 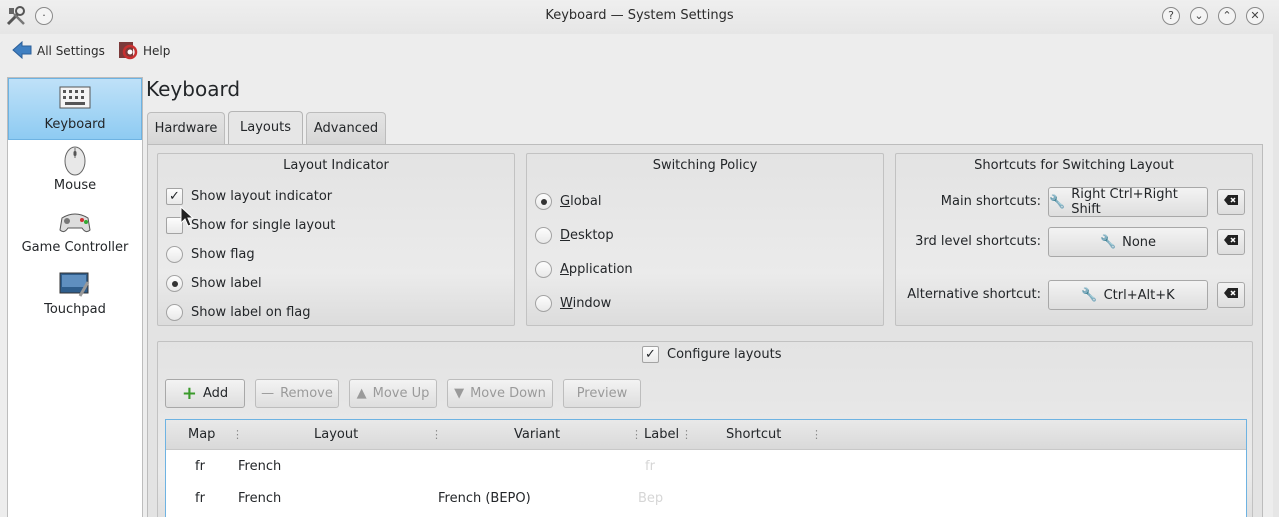 I want to click on group-title: Switching Policy, so click(x=705, y=165).